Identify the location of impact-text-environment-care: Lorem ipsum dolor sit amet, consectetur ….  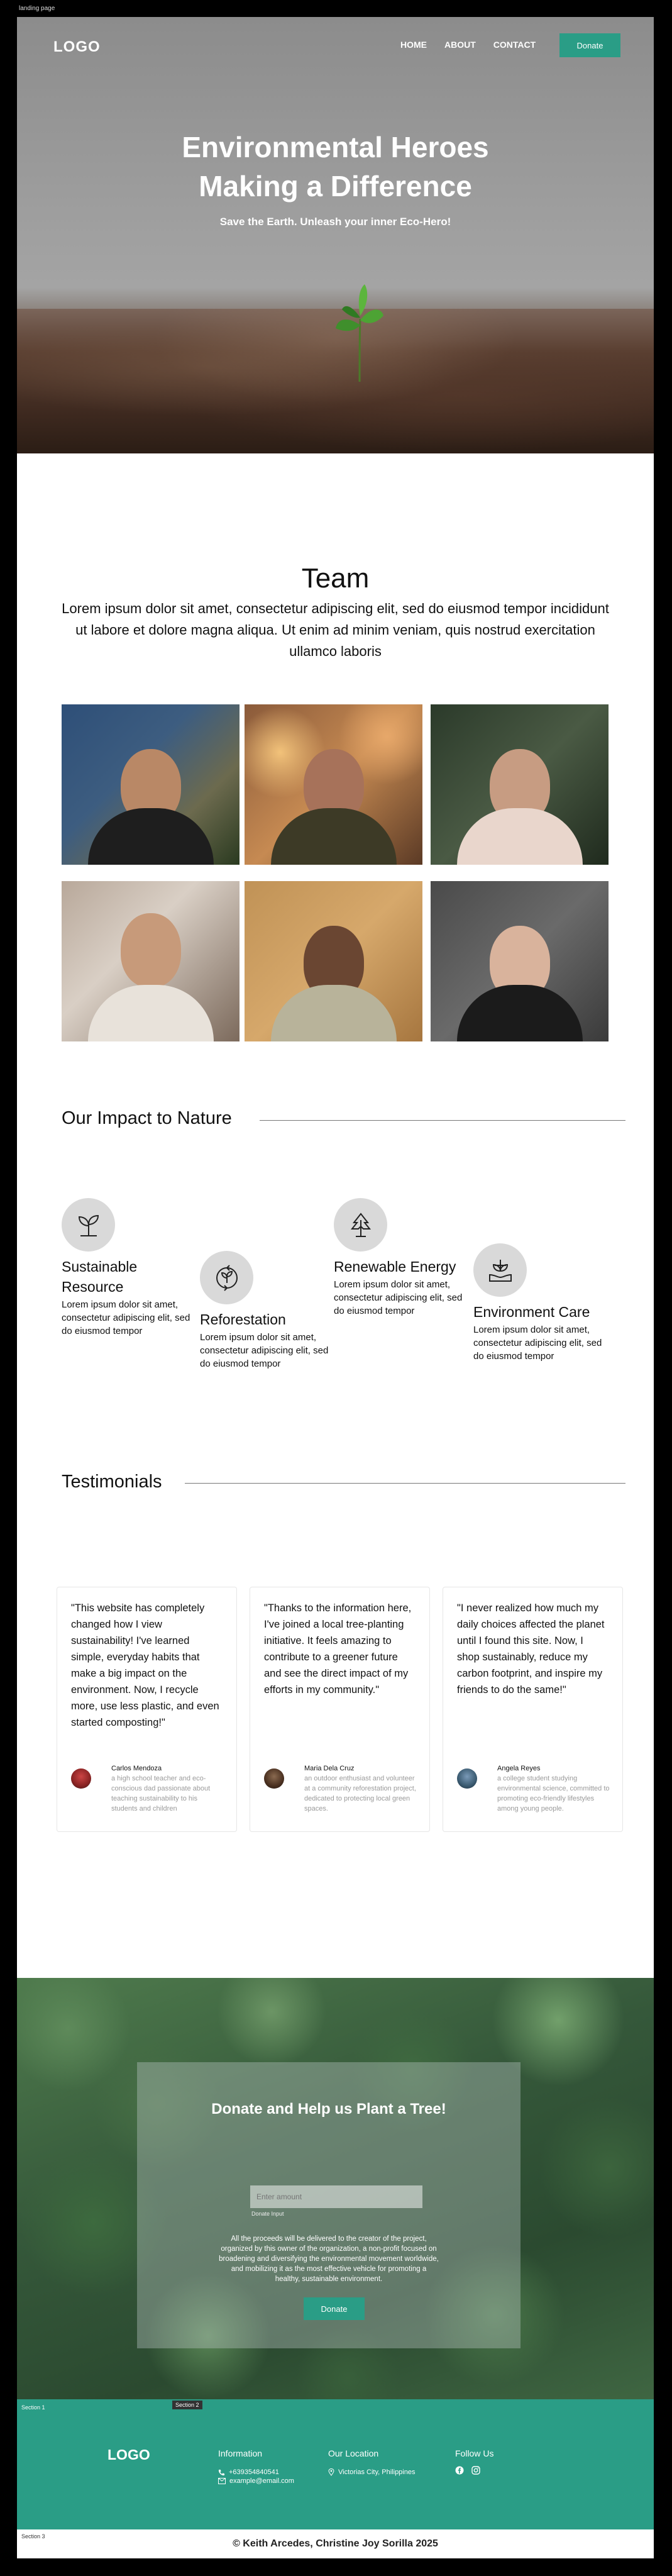
(537, 1343).